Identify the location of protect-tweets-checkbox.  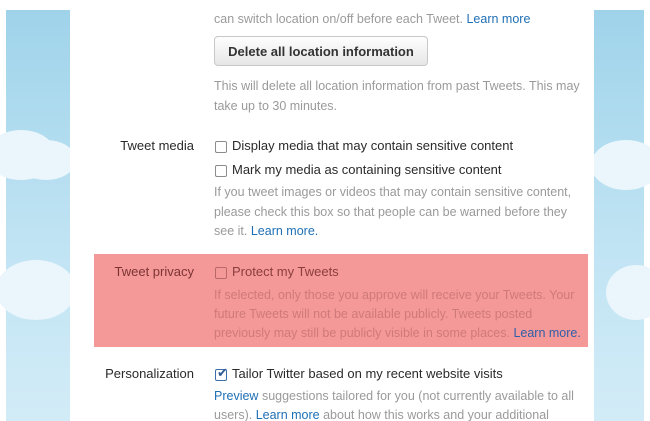
(221, 273).